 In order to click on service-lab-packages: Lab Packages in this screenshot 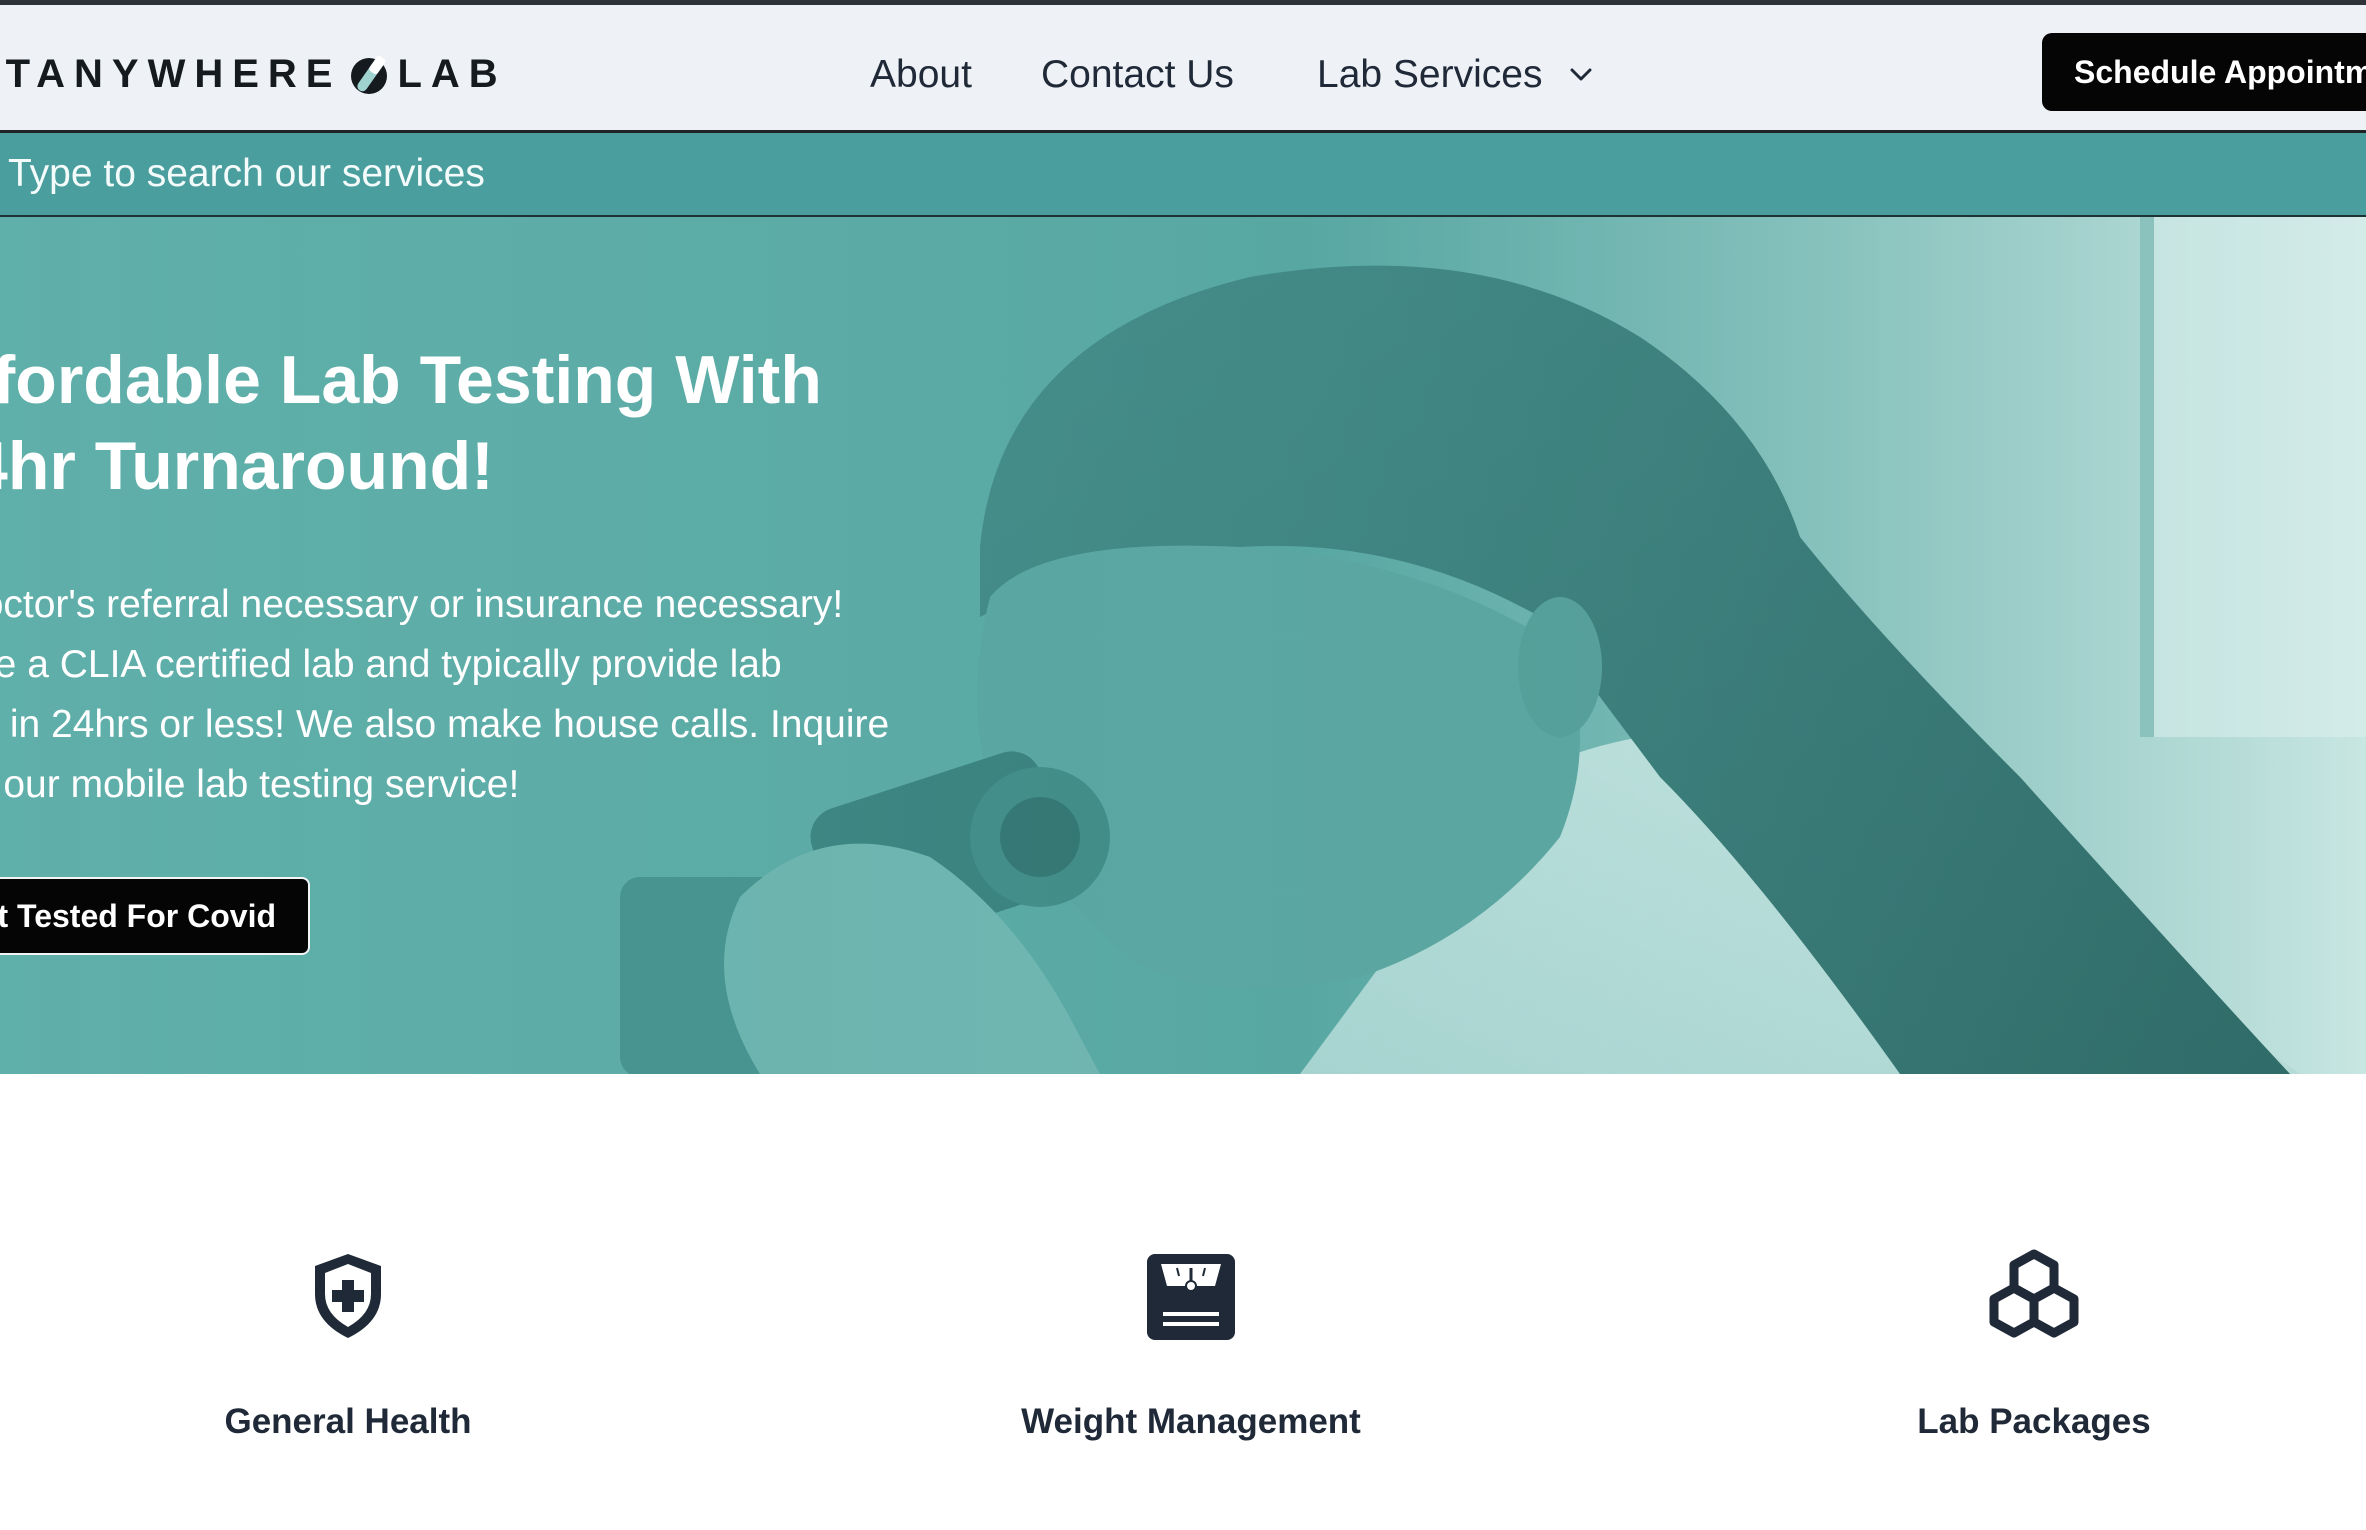, I will do `click(2034, 1344)`.